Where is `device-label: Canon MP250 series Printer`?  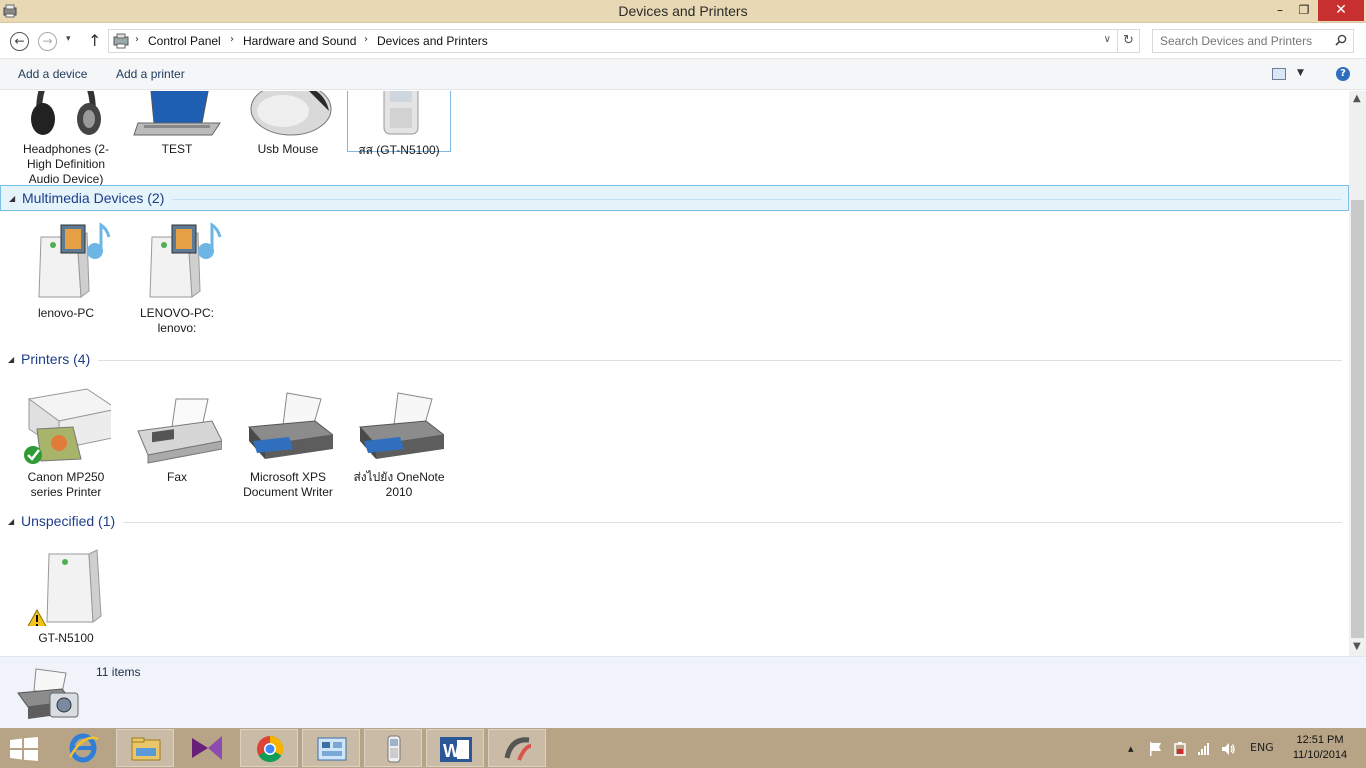 device-label: Canon MP250 series Printer is located at coordinates (66, 484).